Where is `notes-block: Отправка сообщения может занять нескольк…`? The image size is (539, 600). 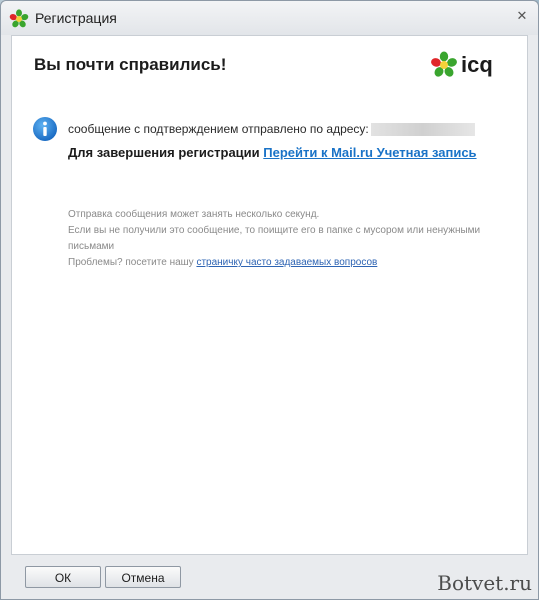 notes-block: Отправка сообщения может занять нескольк… is located at coordinates (288, 239).